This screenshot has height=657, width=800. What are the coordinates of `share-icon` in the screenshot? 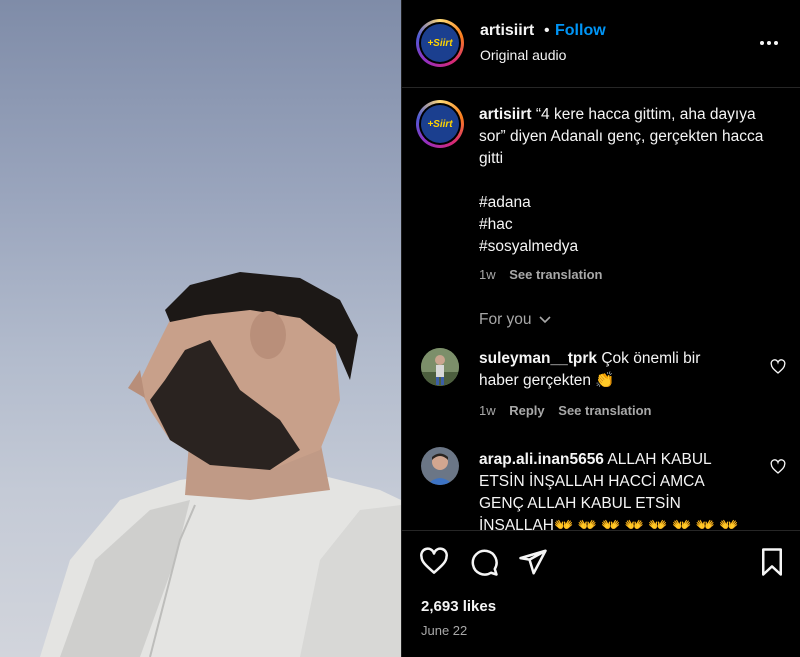 It's located at (533, 562).